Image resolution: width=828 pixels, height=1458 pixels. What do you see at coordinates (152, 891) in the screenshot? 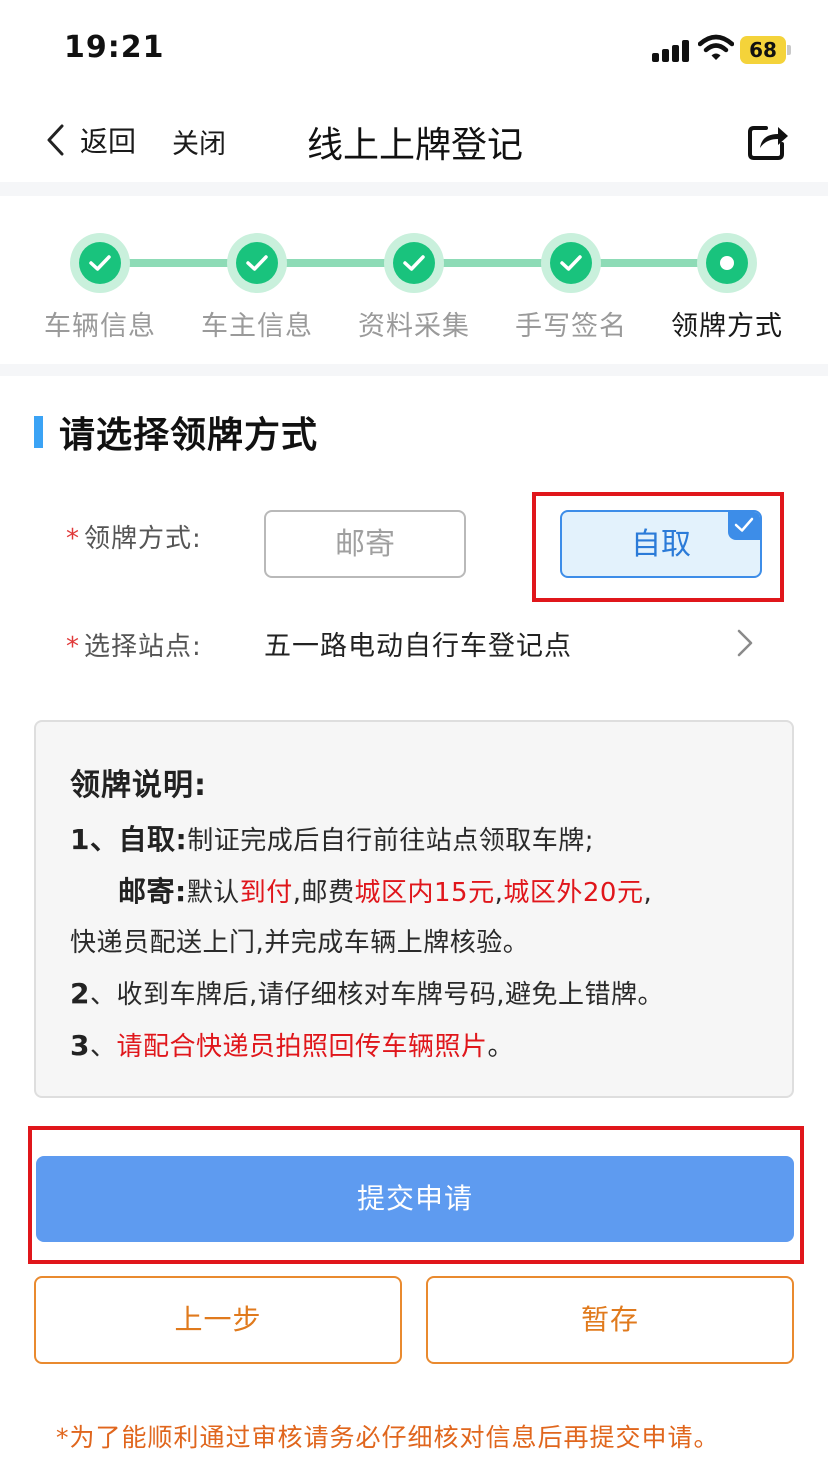
I see `notice-line-2-bold: 邮寄:` at bounding box center [152, 891].